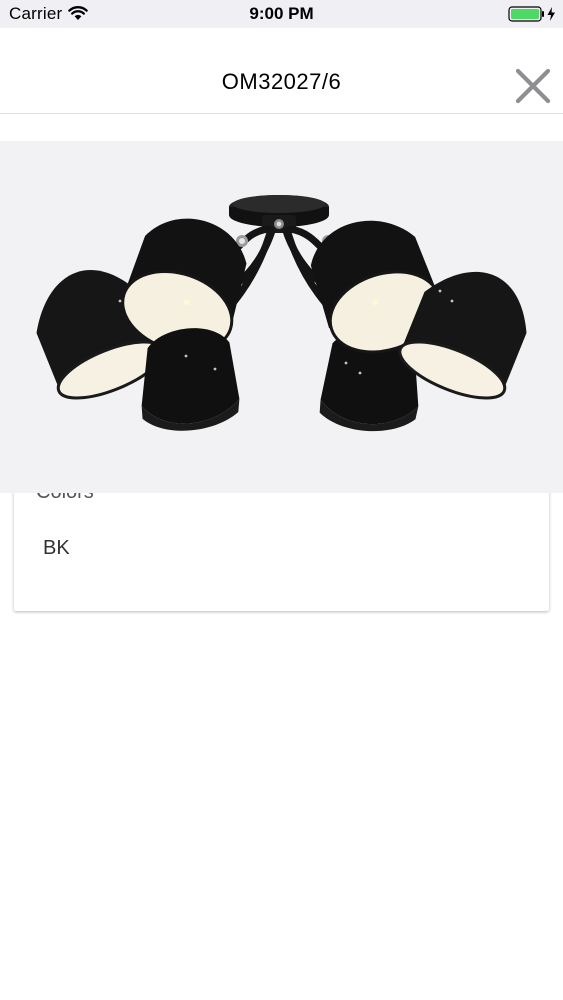 The width and height of the screenshot is (563, 1000). I want to click on close-icon, so click(533, 86).